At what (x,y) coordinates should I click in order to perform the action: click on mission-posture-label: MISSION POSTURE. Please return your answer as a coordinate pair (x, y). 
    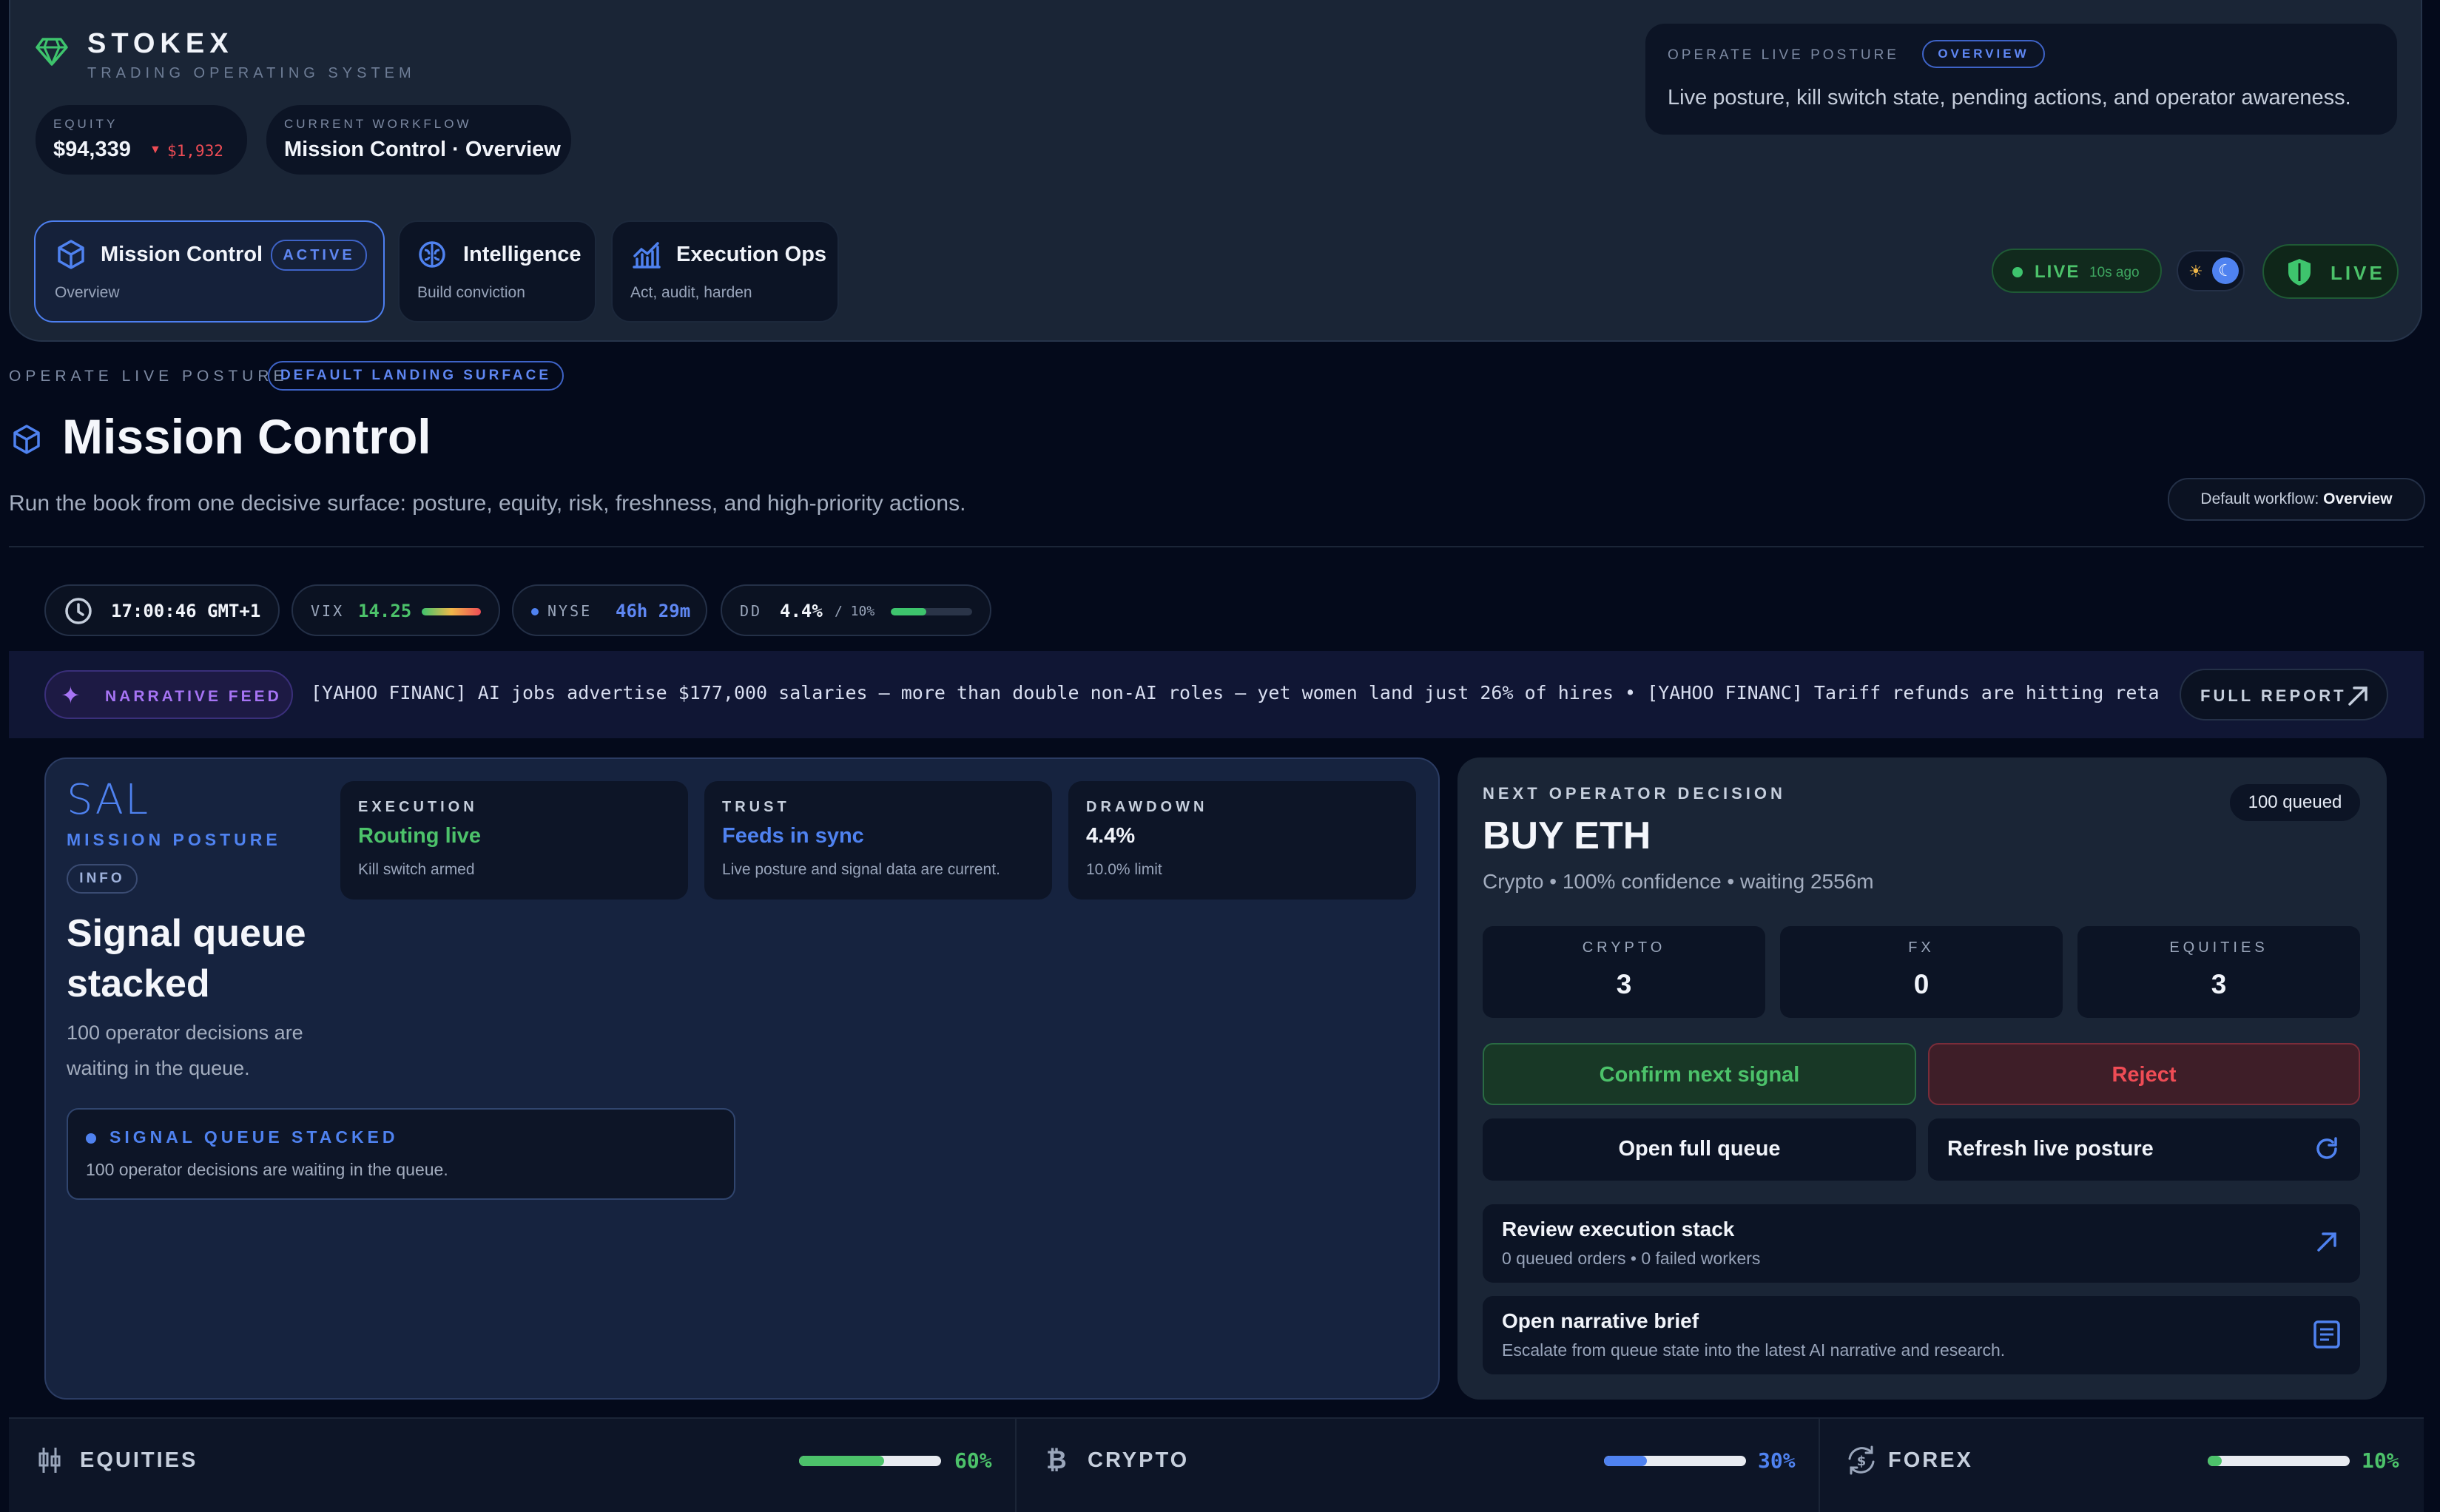
    Looking at the image, I should click on (174, 839).